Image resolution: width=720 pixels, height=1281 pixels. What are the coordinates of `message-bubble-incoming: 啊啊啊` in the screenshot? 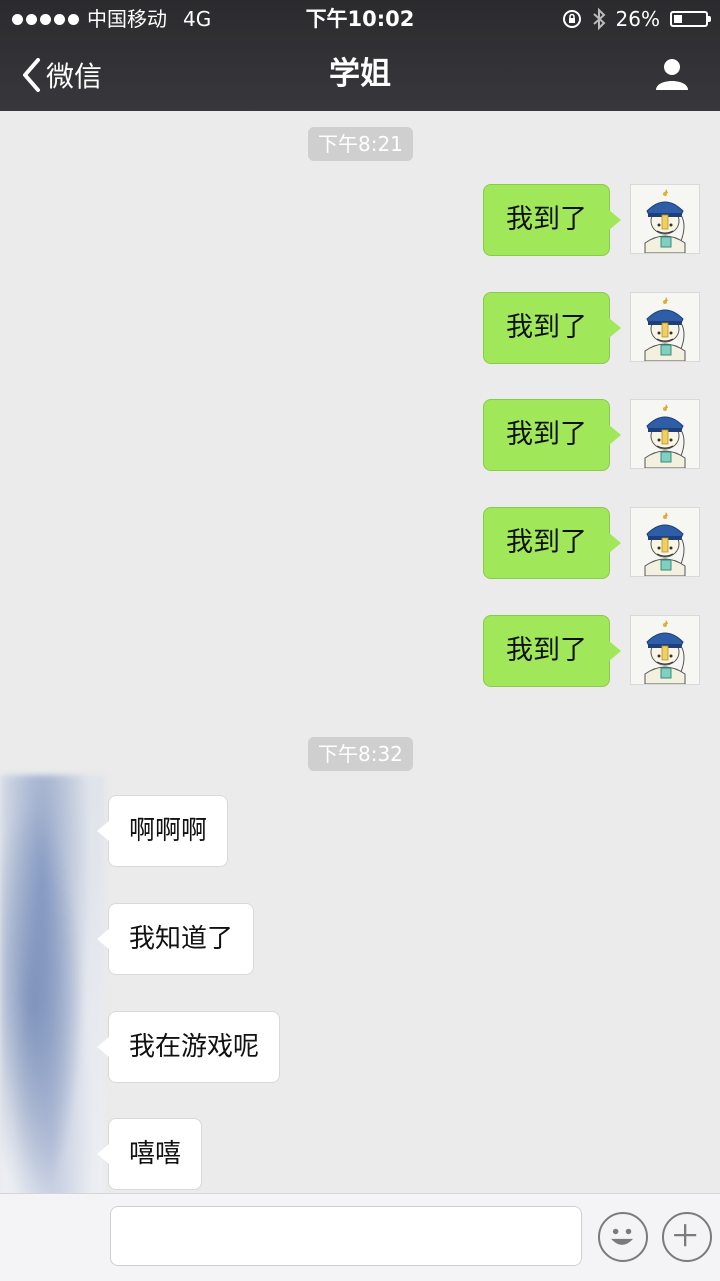 It's located at (162, 831).